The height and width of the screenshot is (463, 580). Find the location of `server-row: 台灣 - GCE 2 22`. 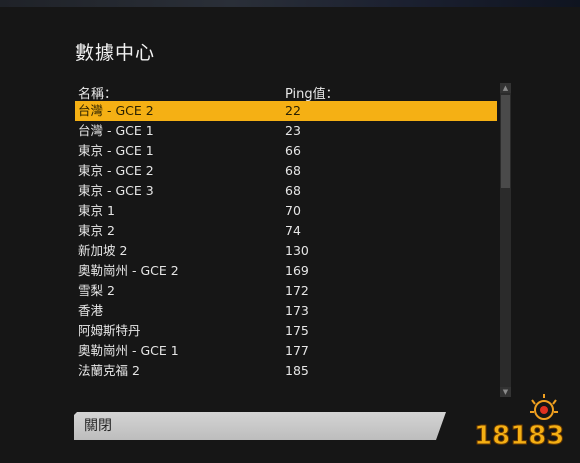

server-row: 台灣 - GCE 2 22 is located at coordinates (286, 111).